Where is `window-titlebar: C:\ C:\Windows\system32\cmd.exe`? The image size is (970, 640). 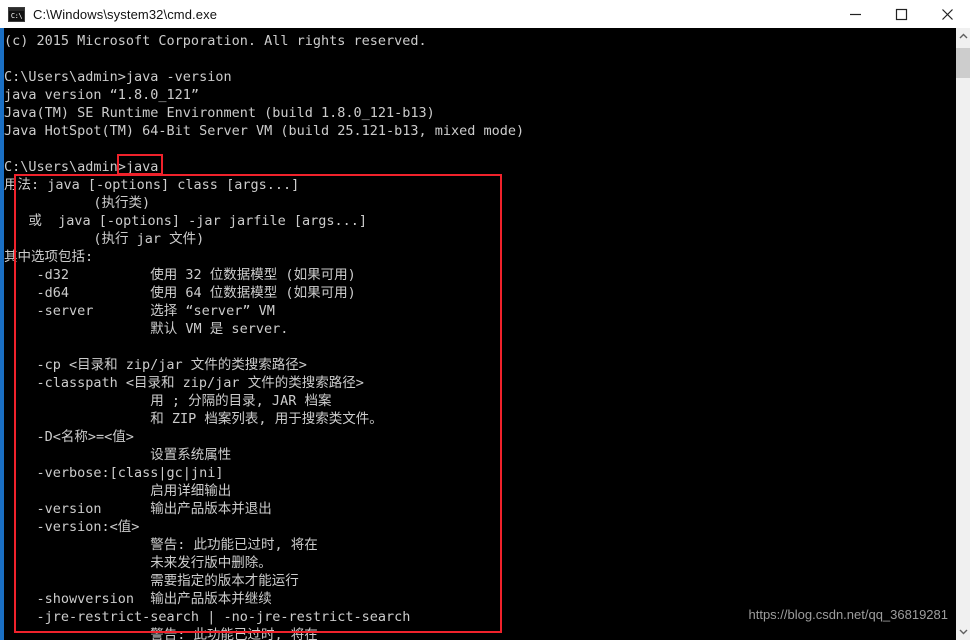
window-titlebar: C:\ C:\Windows\system32\cmd.exe is located at coordinates (485, 14).